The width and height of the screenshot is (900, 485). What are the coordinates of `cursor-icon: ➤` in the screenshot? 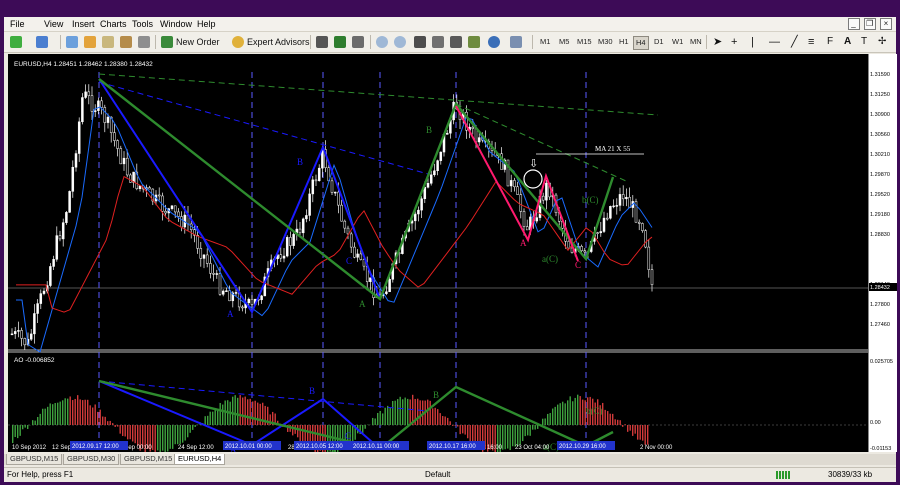 It's located at (717, 42).